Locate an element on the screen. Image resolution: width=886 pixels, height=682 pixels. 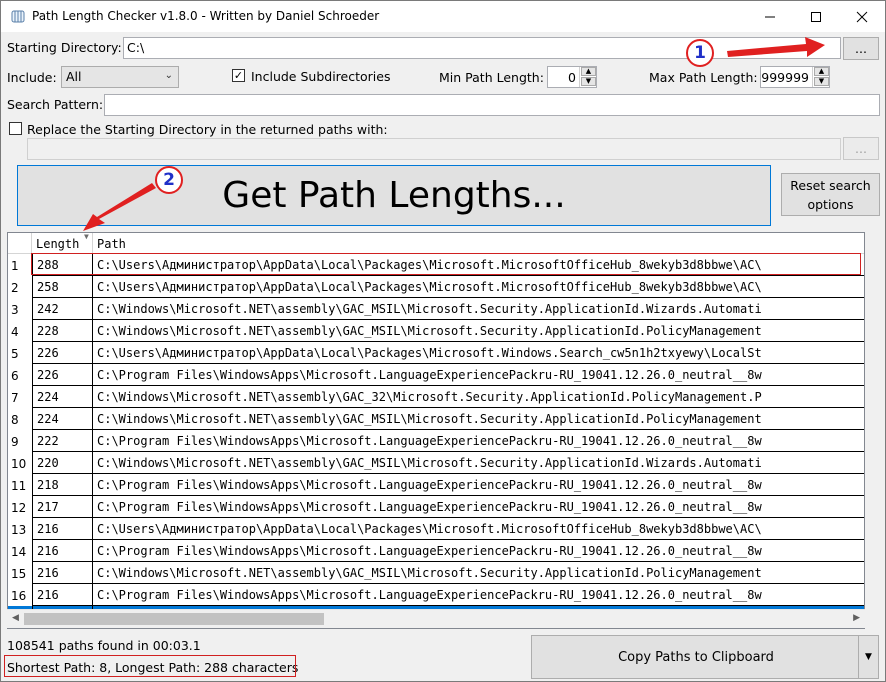
length-cell: 288 is located at coordinates (62, 265).